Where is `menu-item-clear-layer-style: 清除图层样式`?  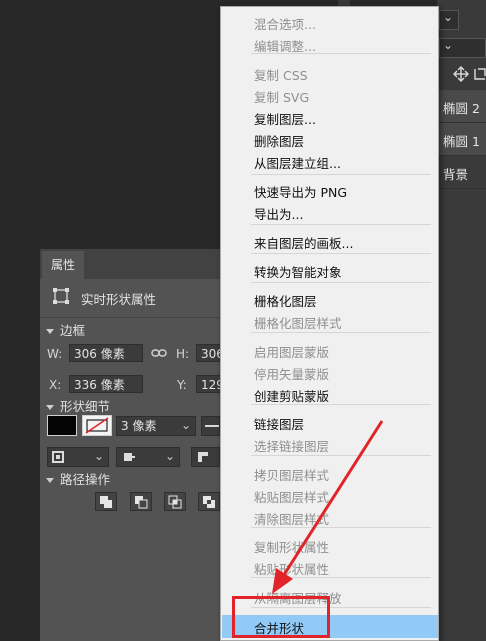 menu-item-clear-layer-style: 清除图层样式 is located at coordinates (291, 518).